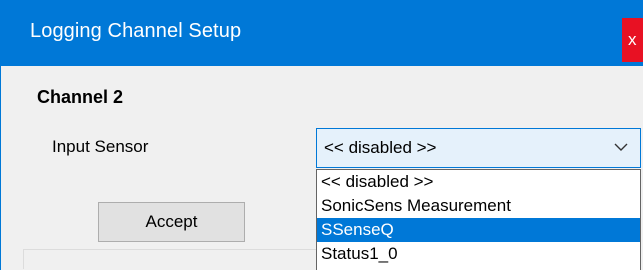  Describe the element at coordinates (478, 148) in the screenshot. I see `input-sensor-dropdown: << disabled >>` at that location.